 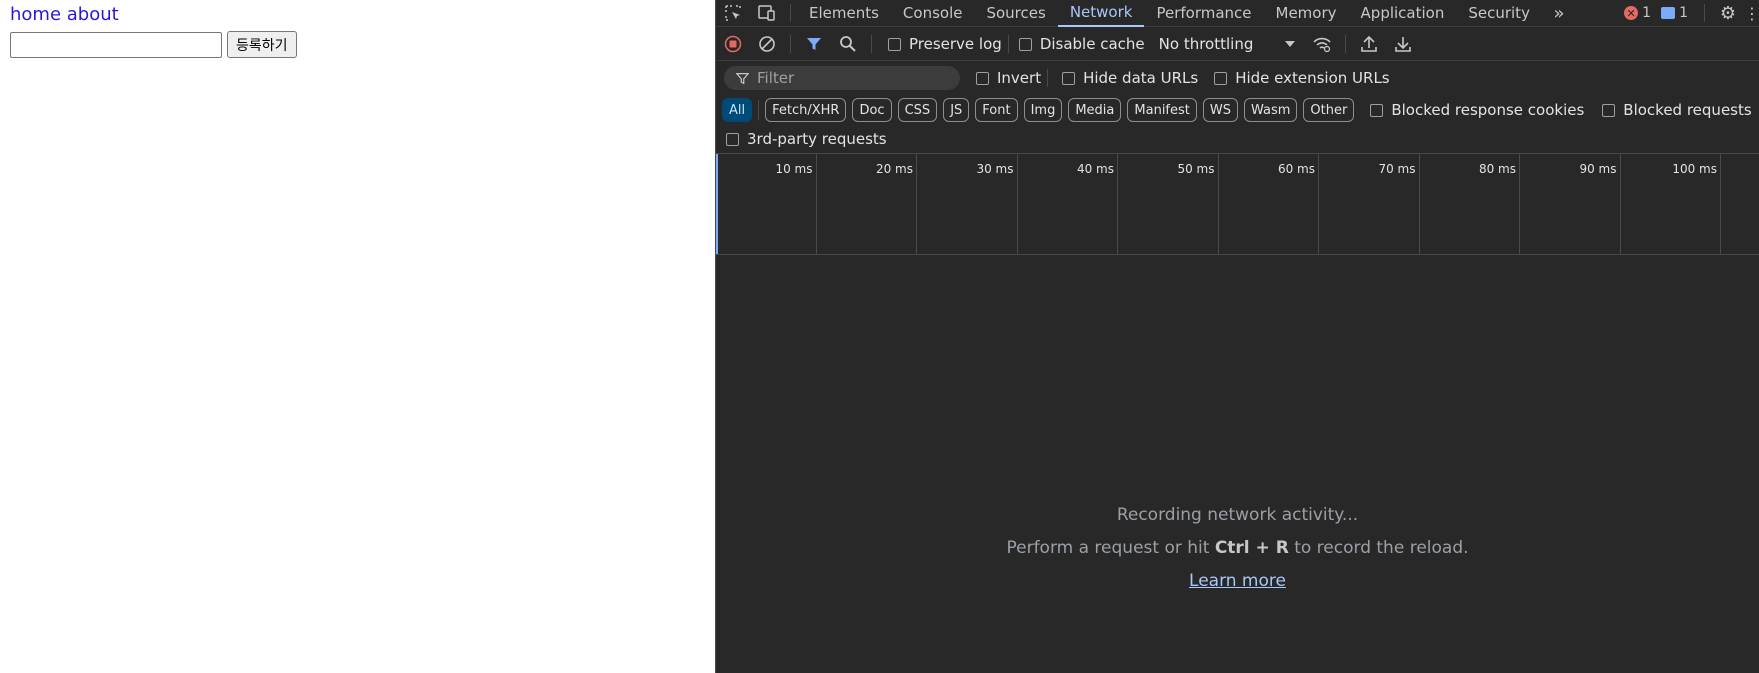 What do you see at coordinates (1322, 44) in the screenshot?
I see `network-conditions-icon` at bounding box center [1322, 44].